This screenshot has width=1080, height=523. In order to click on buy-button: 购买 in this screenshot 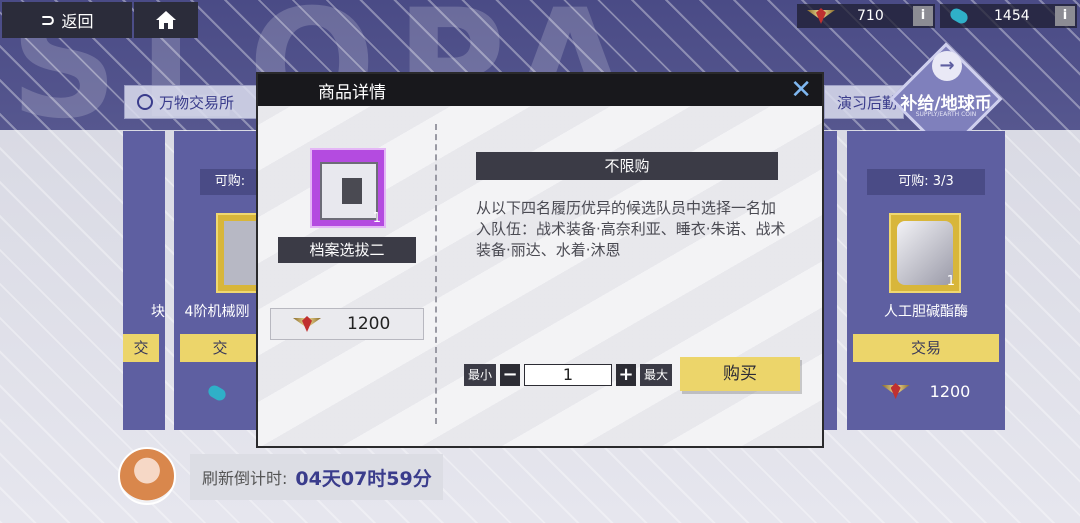, I will do `click(740, 374)`.